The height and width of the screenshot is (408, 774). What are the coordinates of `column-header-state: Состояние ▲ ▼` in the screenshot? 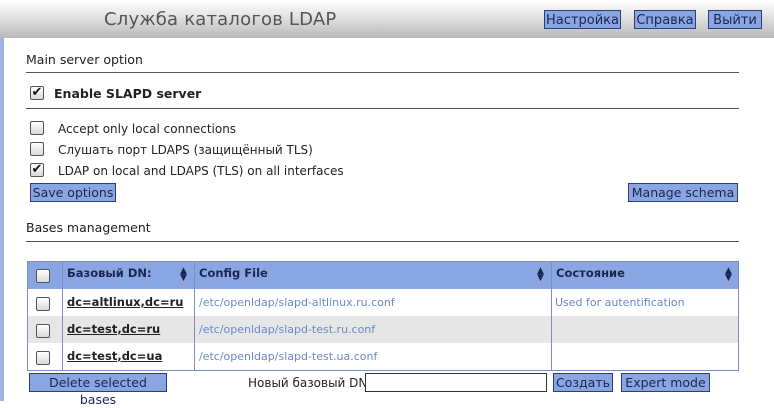 It's located at (644, 275).